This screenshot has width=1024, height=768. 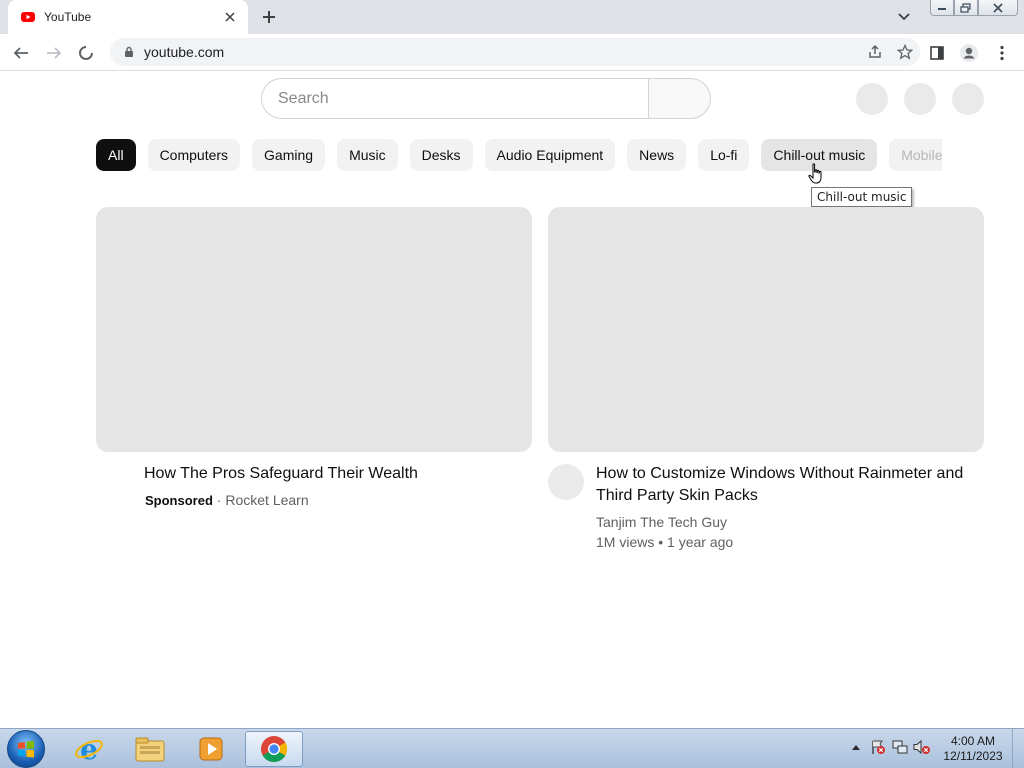 What do you see at coordinates (26, 749) in the screenshot?
I see `windows-start-icon` at bounding box center [26, 749].